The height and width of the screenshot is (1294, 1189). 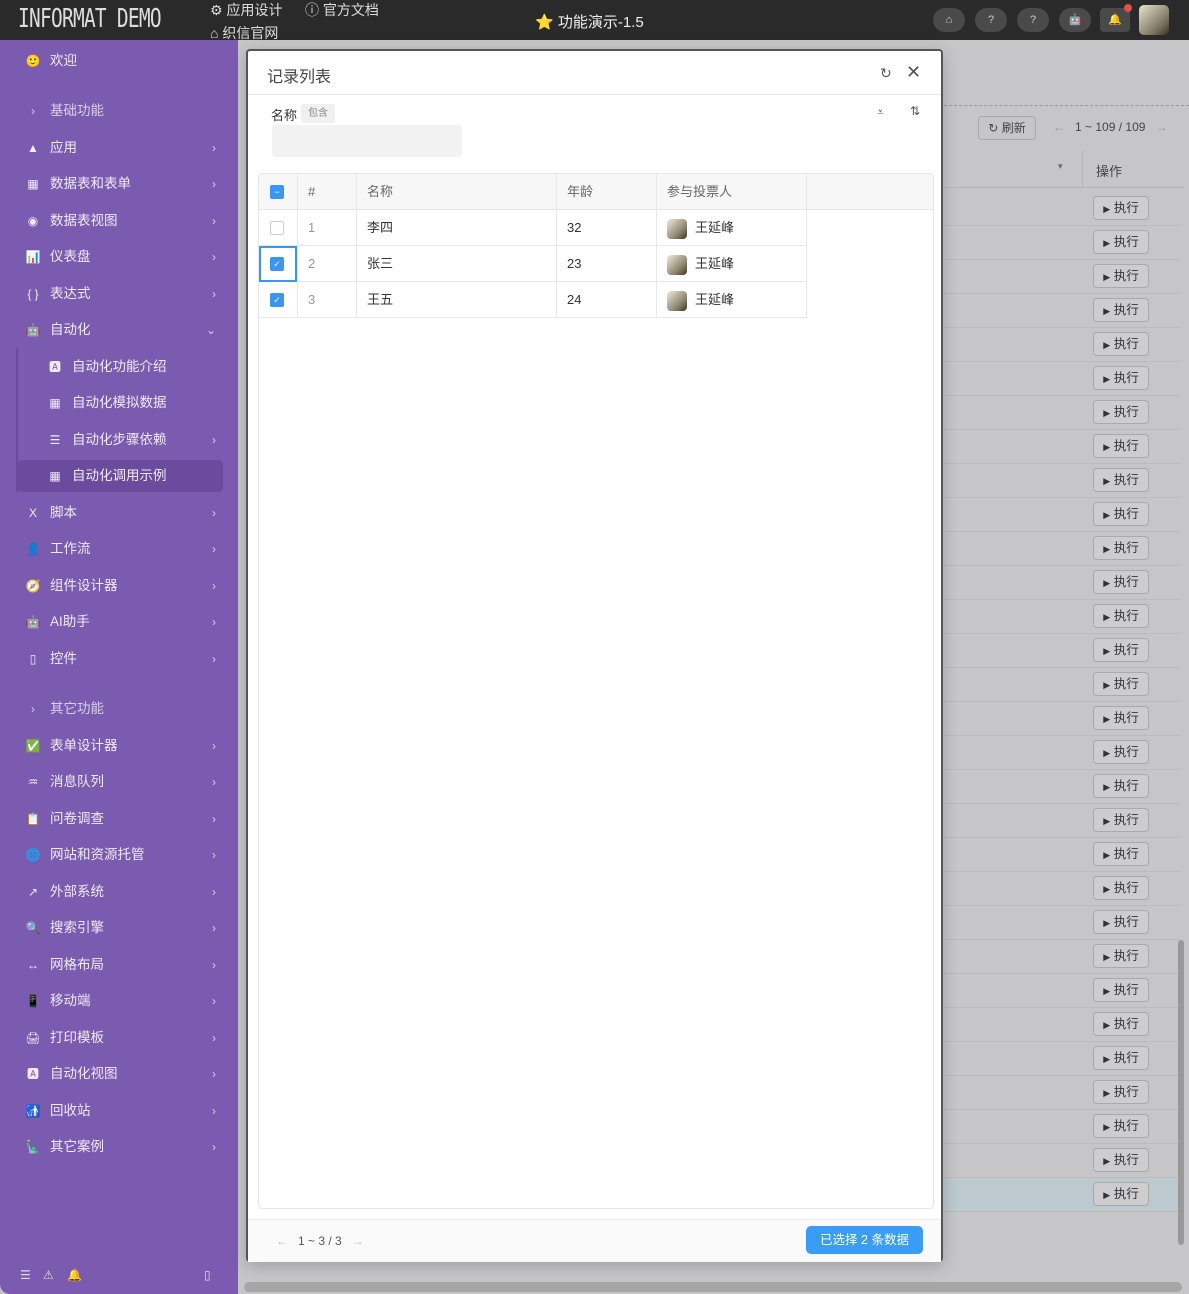 I want to click on feedback-button: ?, so click(x=991, y=20).